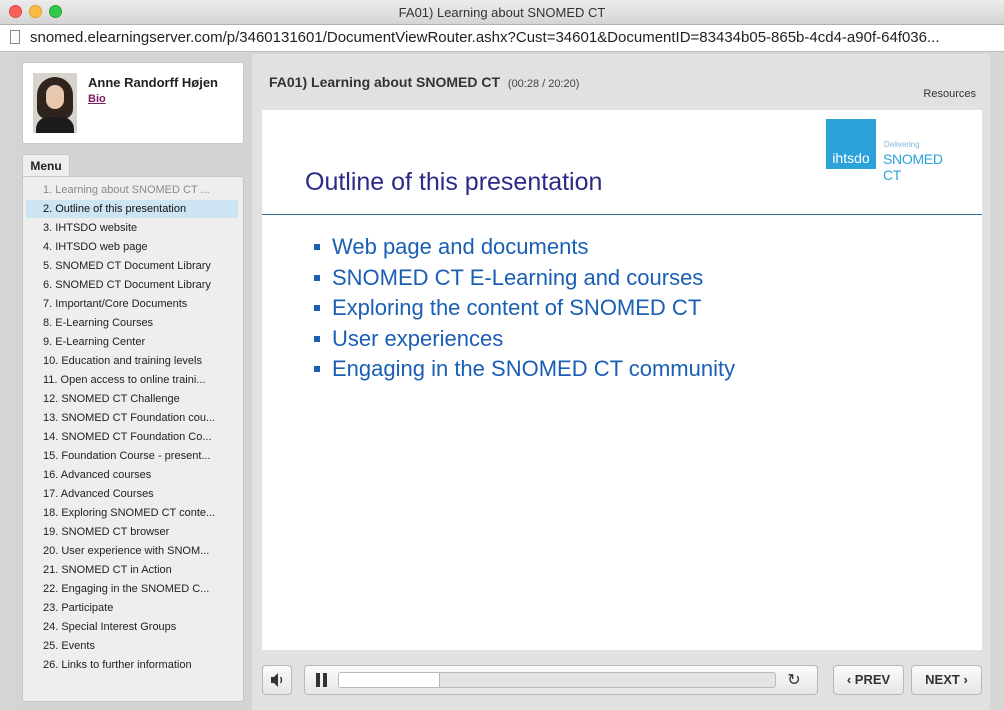  Describe the element at coordinates (622, 214) in the screenshot. I see `slide-divider` at that location.